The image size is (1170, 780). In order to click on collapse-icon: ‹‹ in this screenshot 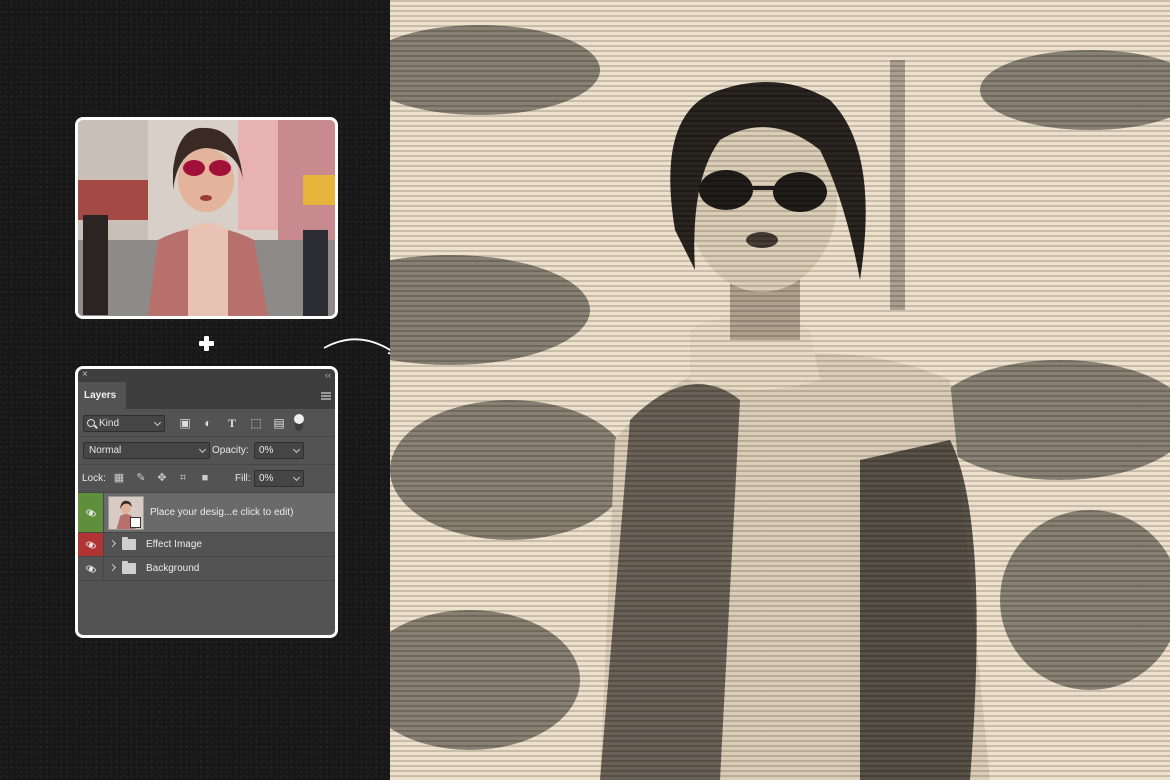, I will do `click(328, 375)`.